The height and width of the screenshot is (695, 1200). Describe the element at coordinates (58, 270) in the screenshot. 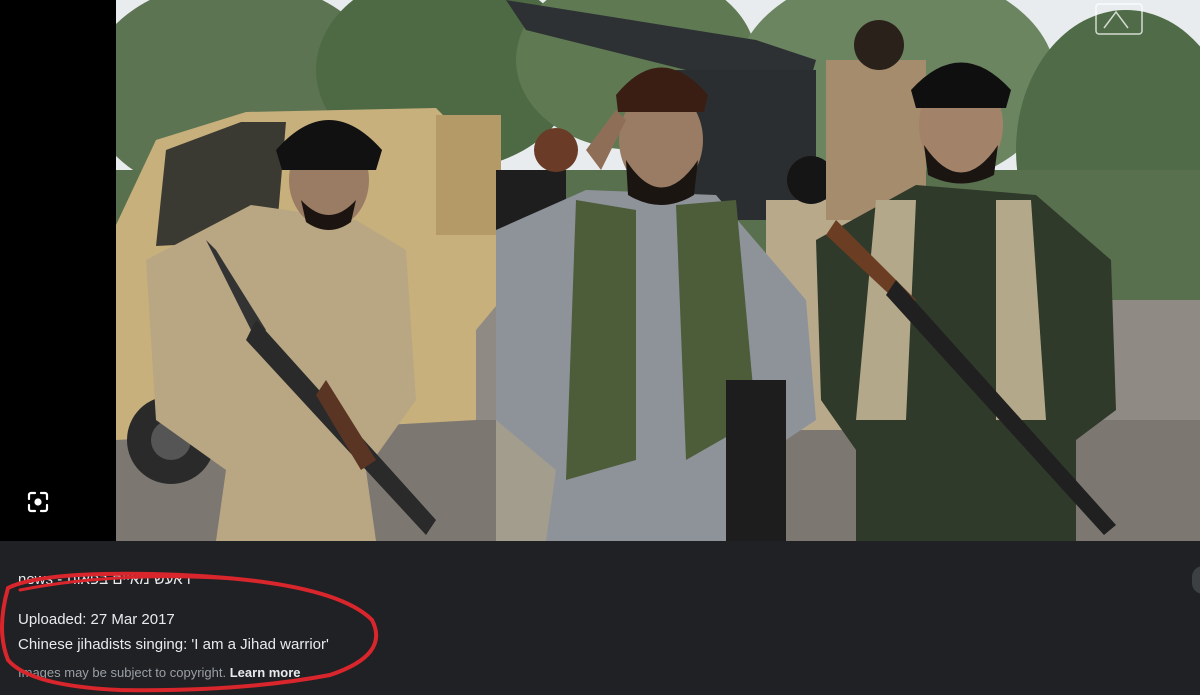

I see `left-black-margin` at that location.